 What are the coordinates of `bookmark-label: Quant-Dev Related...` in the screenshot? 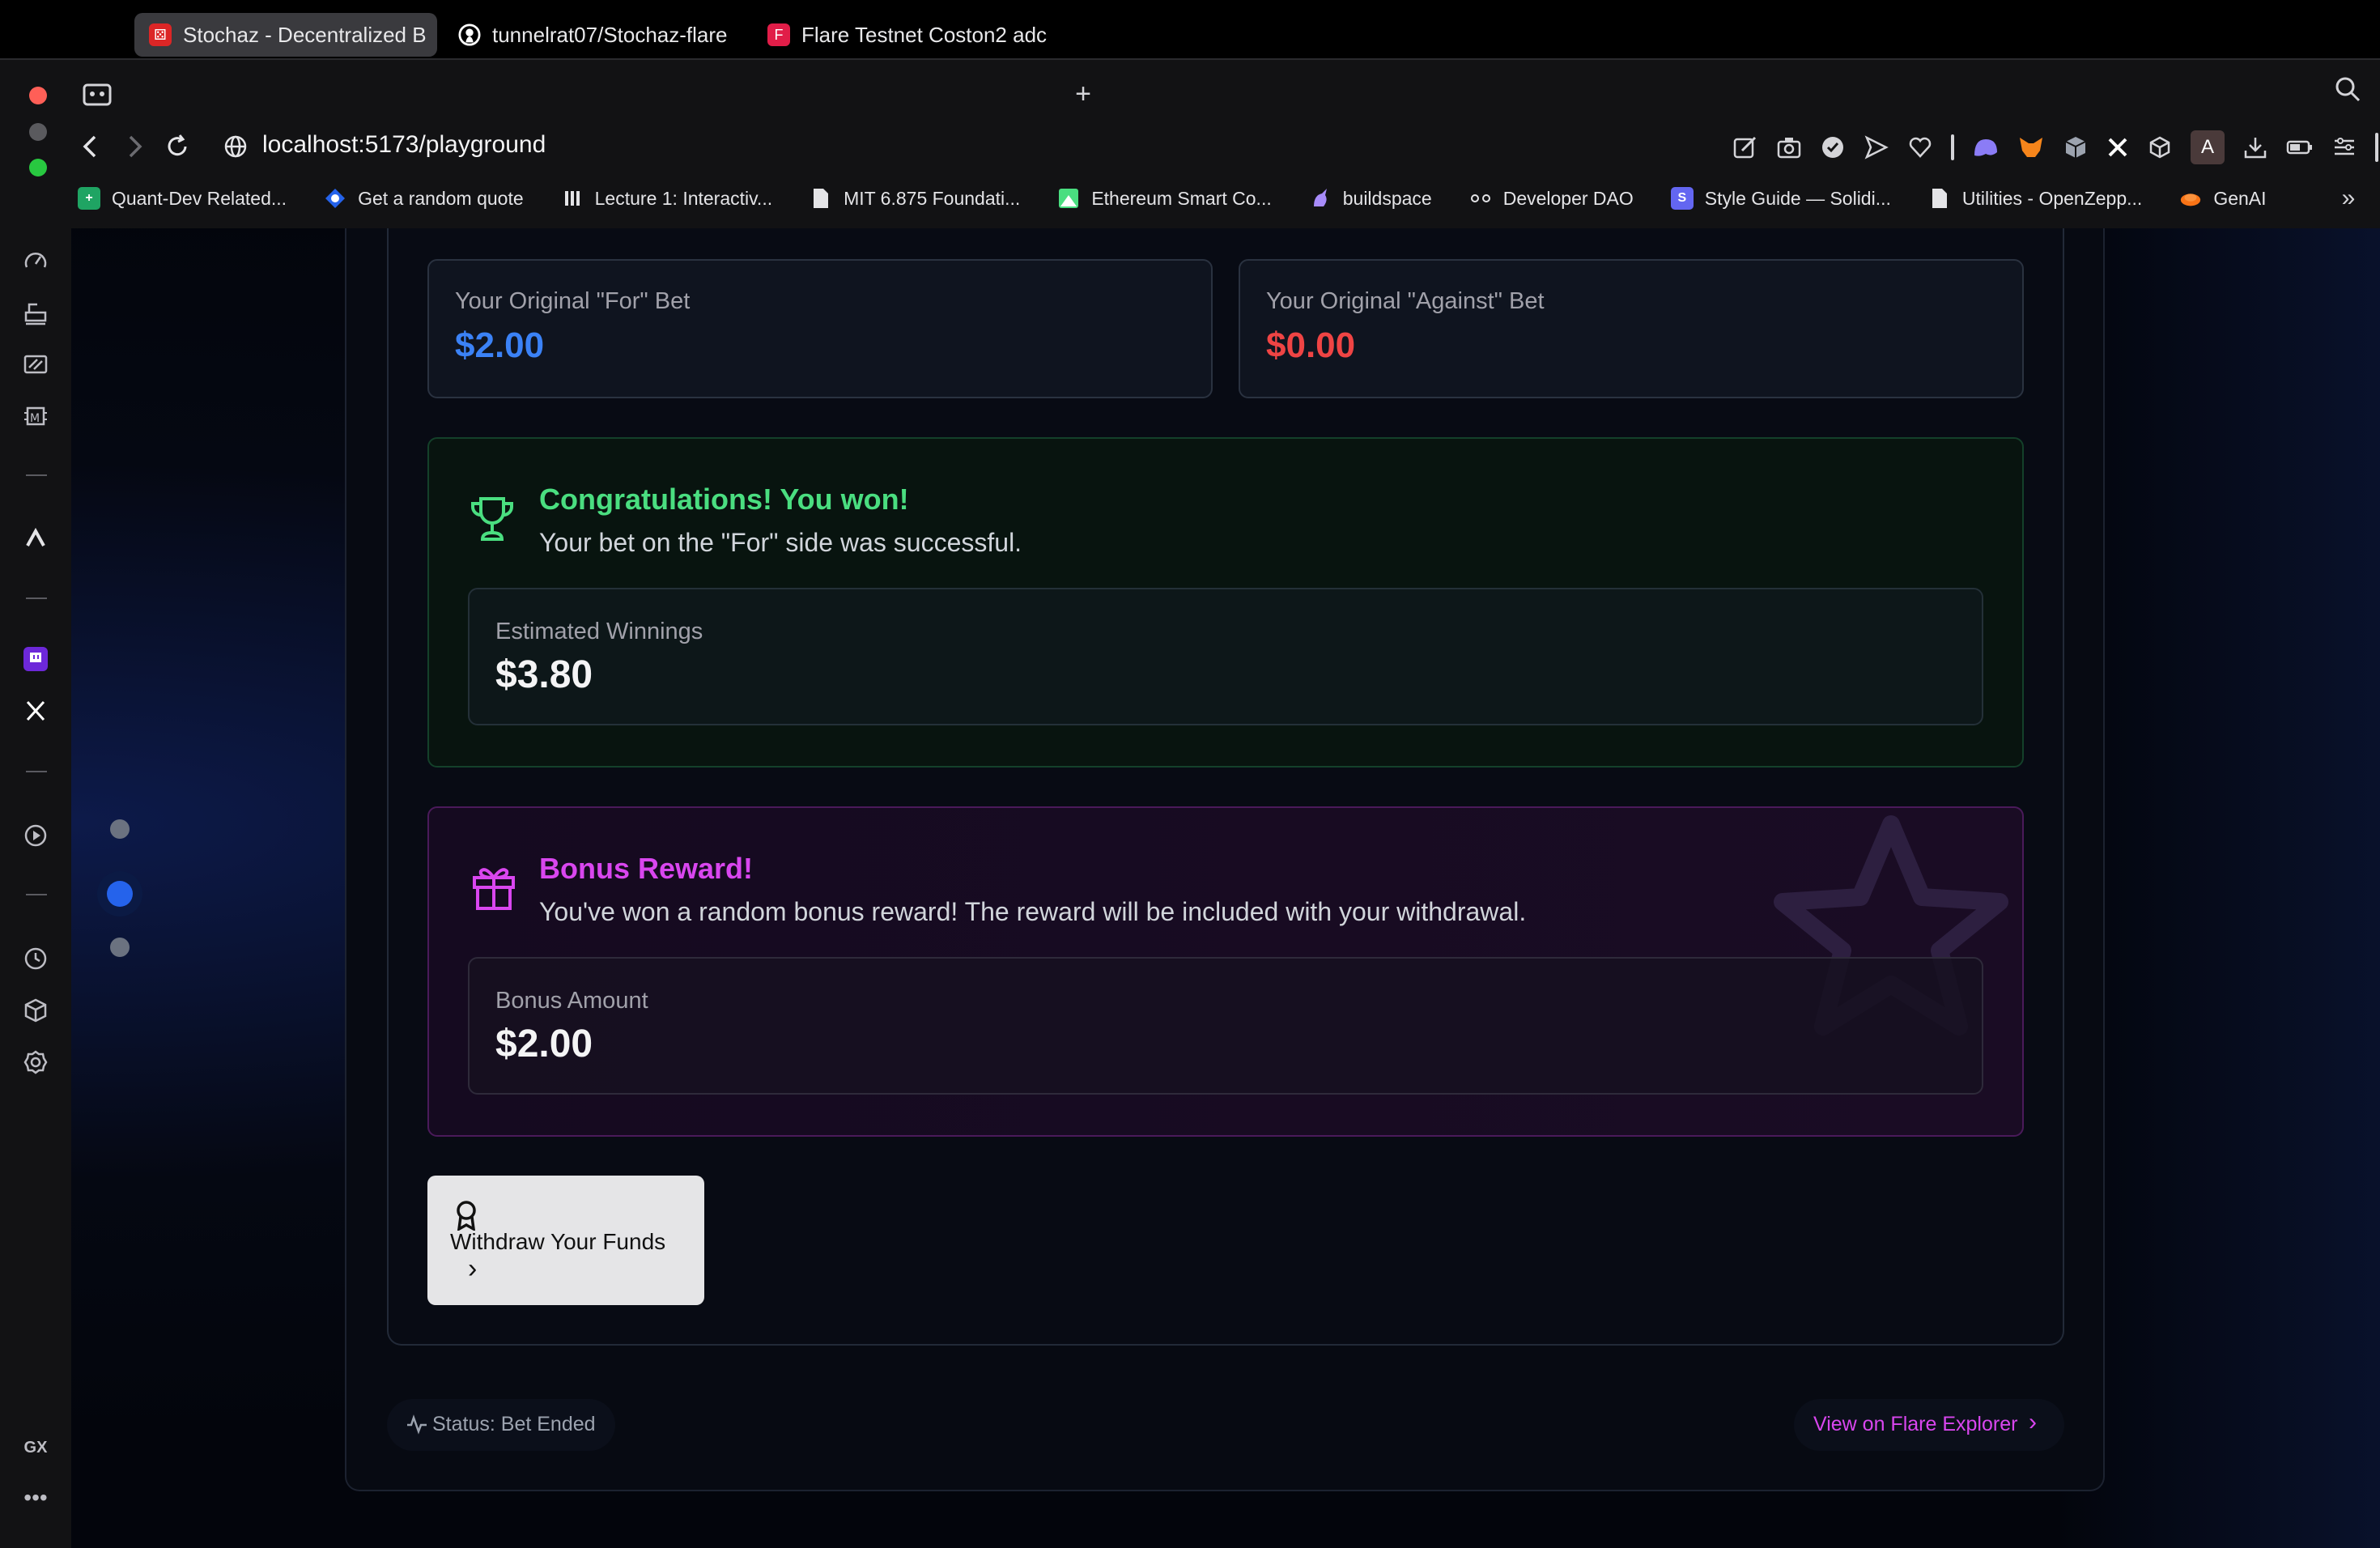 It's located at (199, 198).